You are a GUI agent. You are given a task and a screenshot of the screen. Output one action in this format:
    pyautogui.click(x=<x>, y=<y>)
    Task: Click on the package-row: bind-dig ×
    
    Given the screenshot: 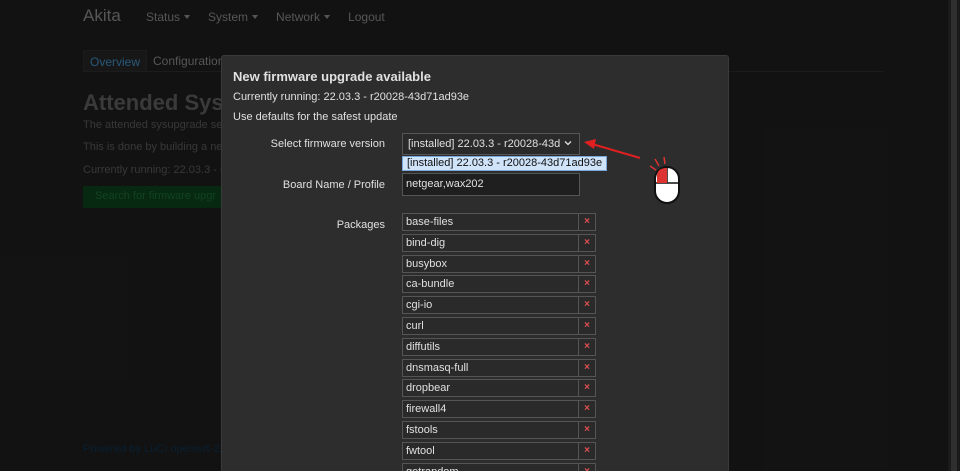 What is the action you would take?
    pyautogui.click(x=499, y=242)
    